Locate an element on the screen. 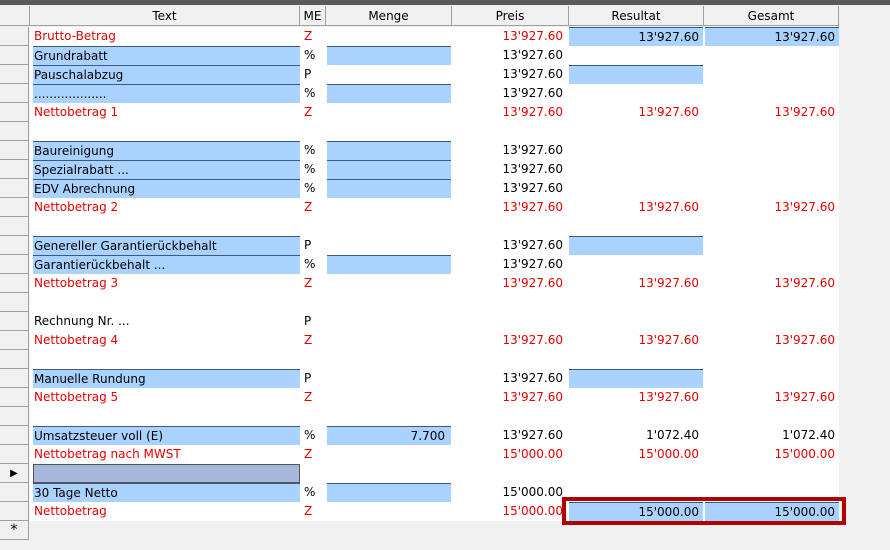  table-row: Genereller Garantierückbehalt P 13'927.60 is located at coordinates (419, 245).